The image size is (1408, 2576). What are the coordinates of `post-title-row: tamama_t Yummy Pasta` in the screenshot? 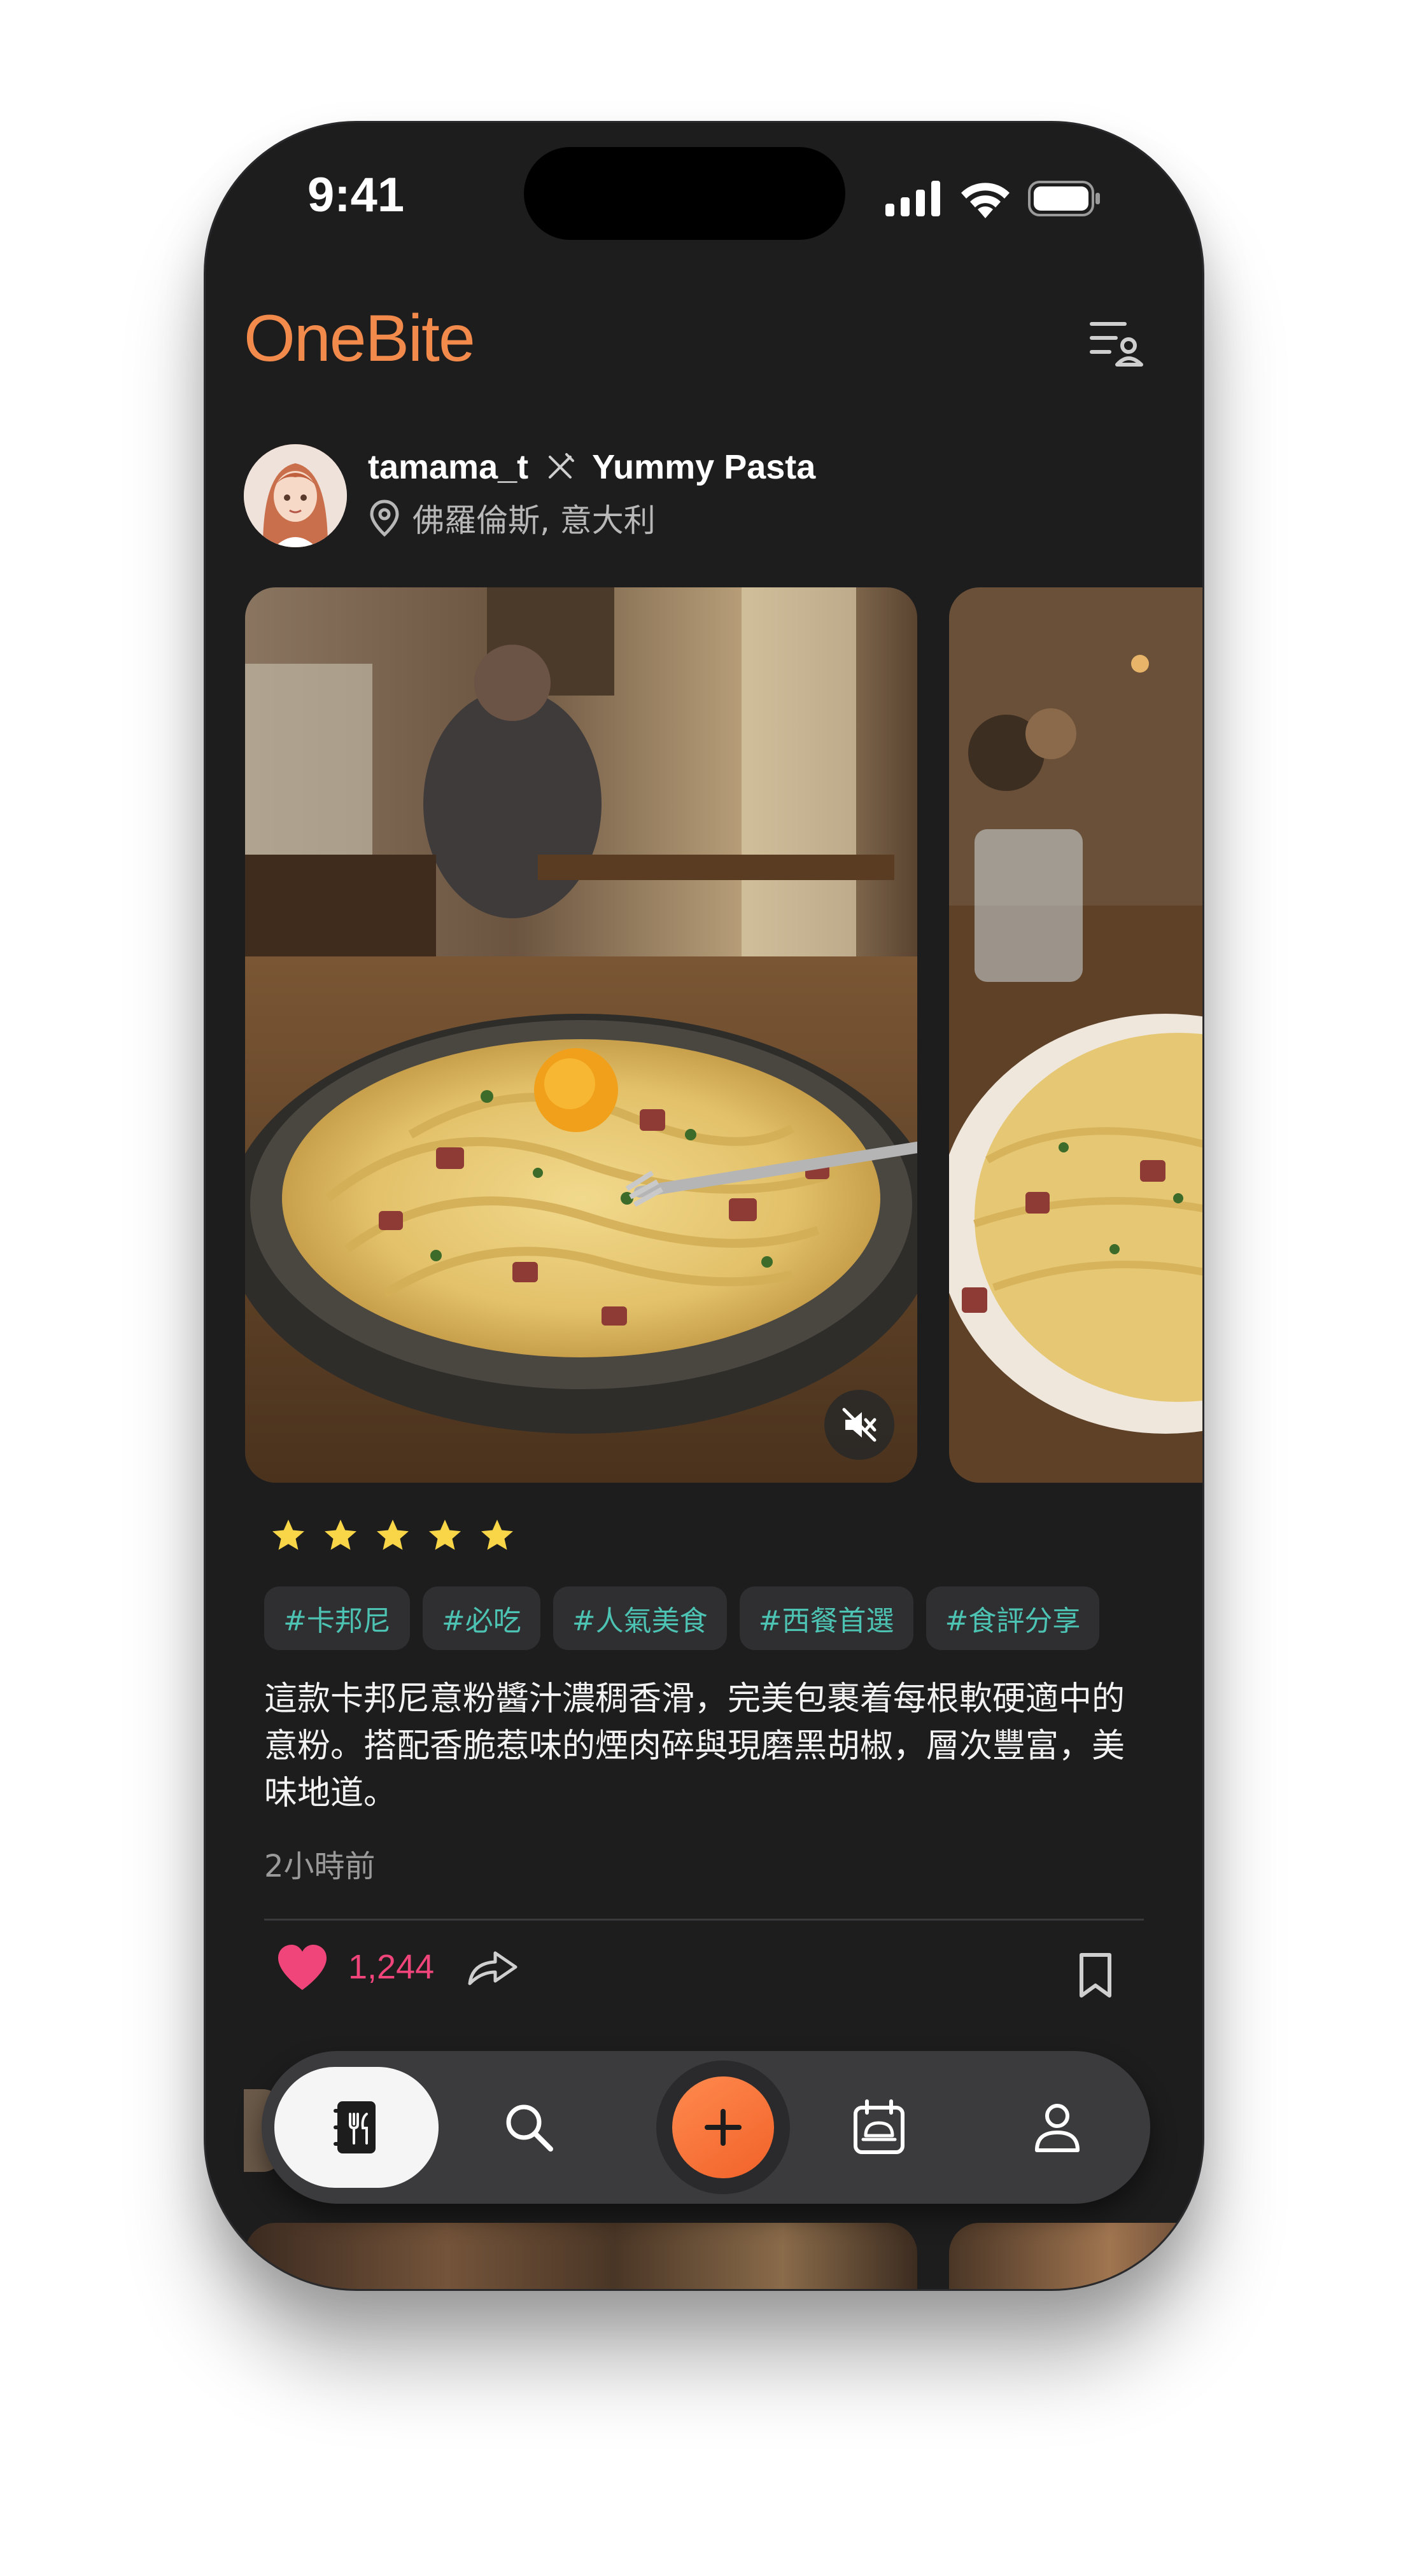 It's located at (591, 467).